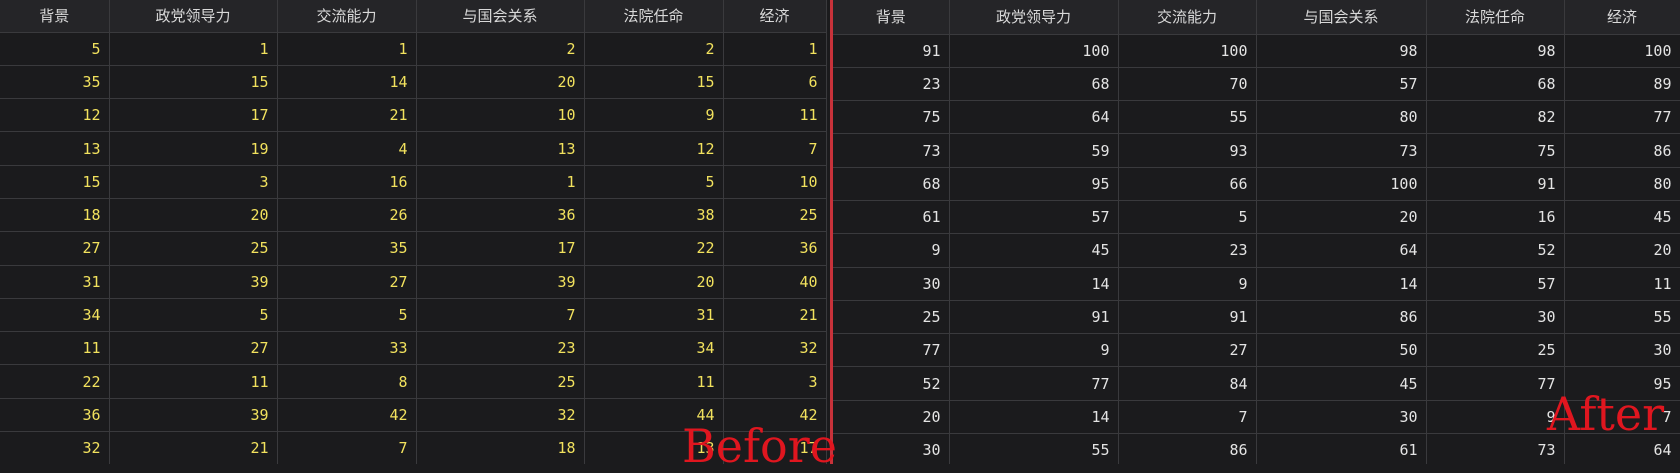 This screenshot has width=1680, height=473. What do you see at coordinates (1187, 383) in the screenshot?
I see `after-table-cell: 84` at bounding box center [1187, 383].